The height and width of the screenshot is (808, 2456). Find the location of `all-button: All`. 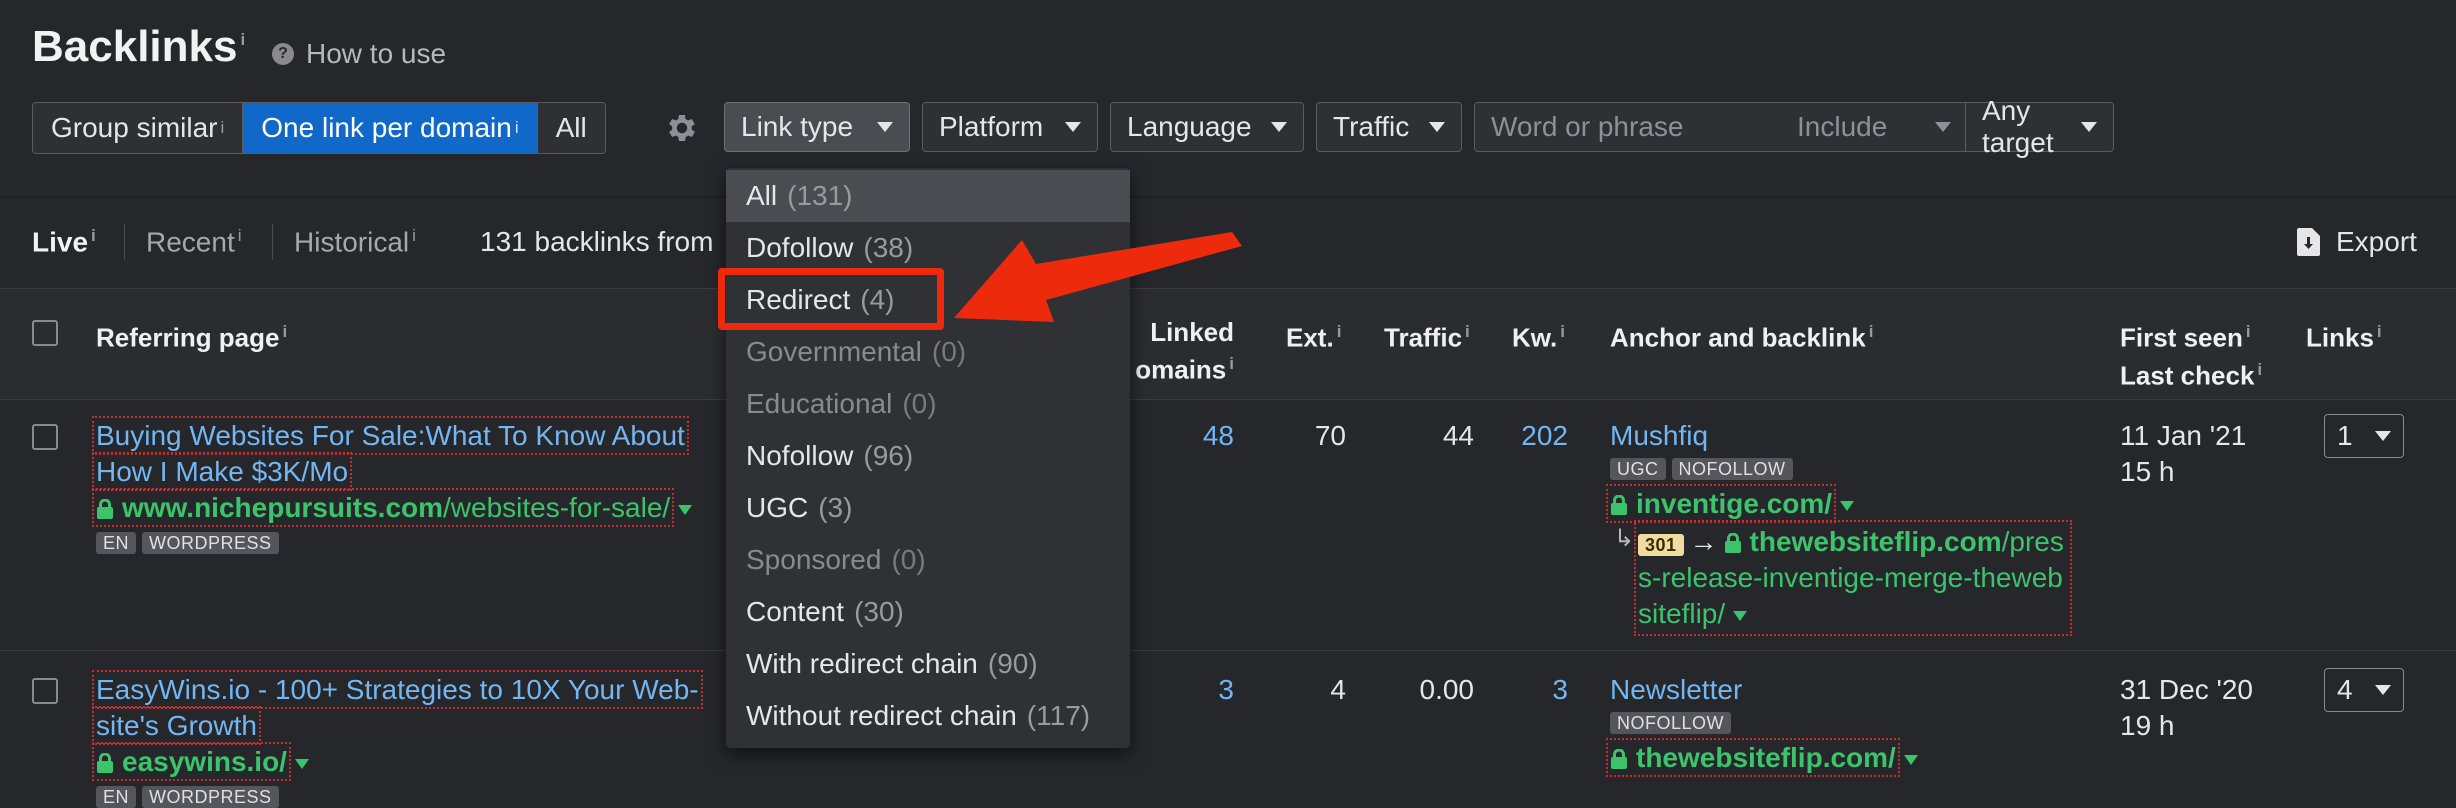

all-button: All is located at coordinates (570, 128).